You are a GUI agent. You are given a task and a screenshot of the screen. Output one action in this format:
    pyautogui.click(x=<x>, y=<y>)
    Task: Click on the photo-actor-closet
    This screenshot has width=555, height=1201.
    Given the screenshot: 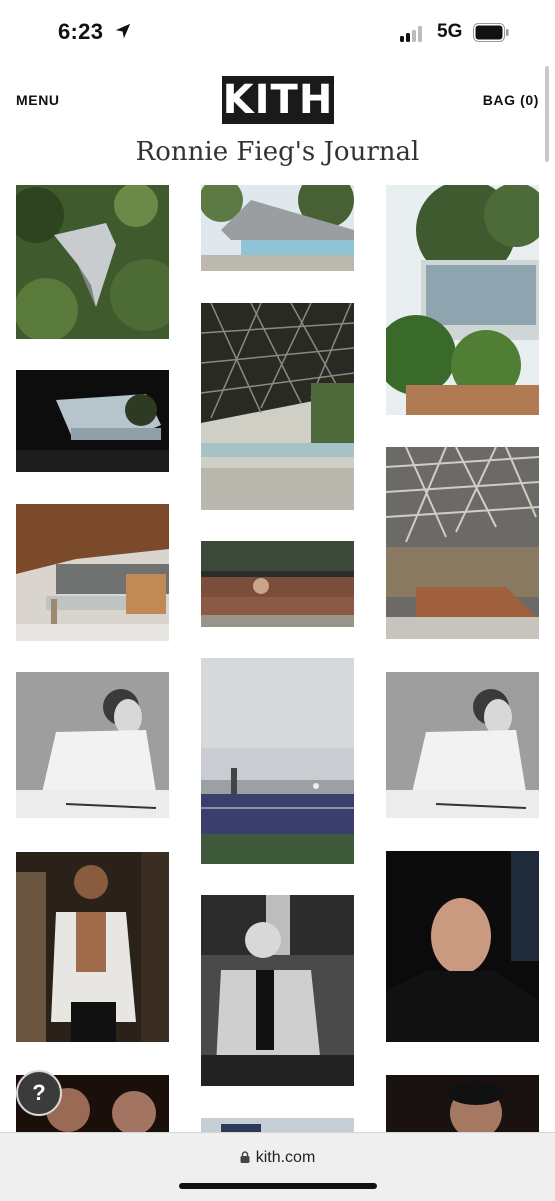 What is the action you would take?
    pyautogui.click(x=92, y=947)
    